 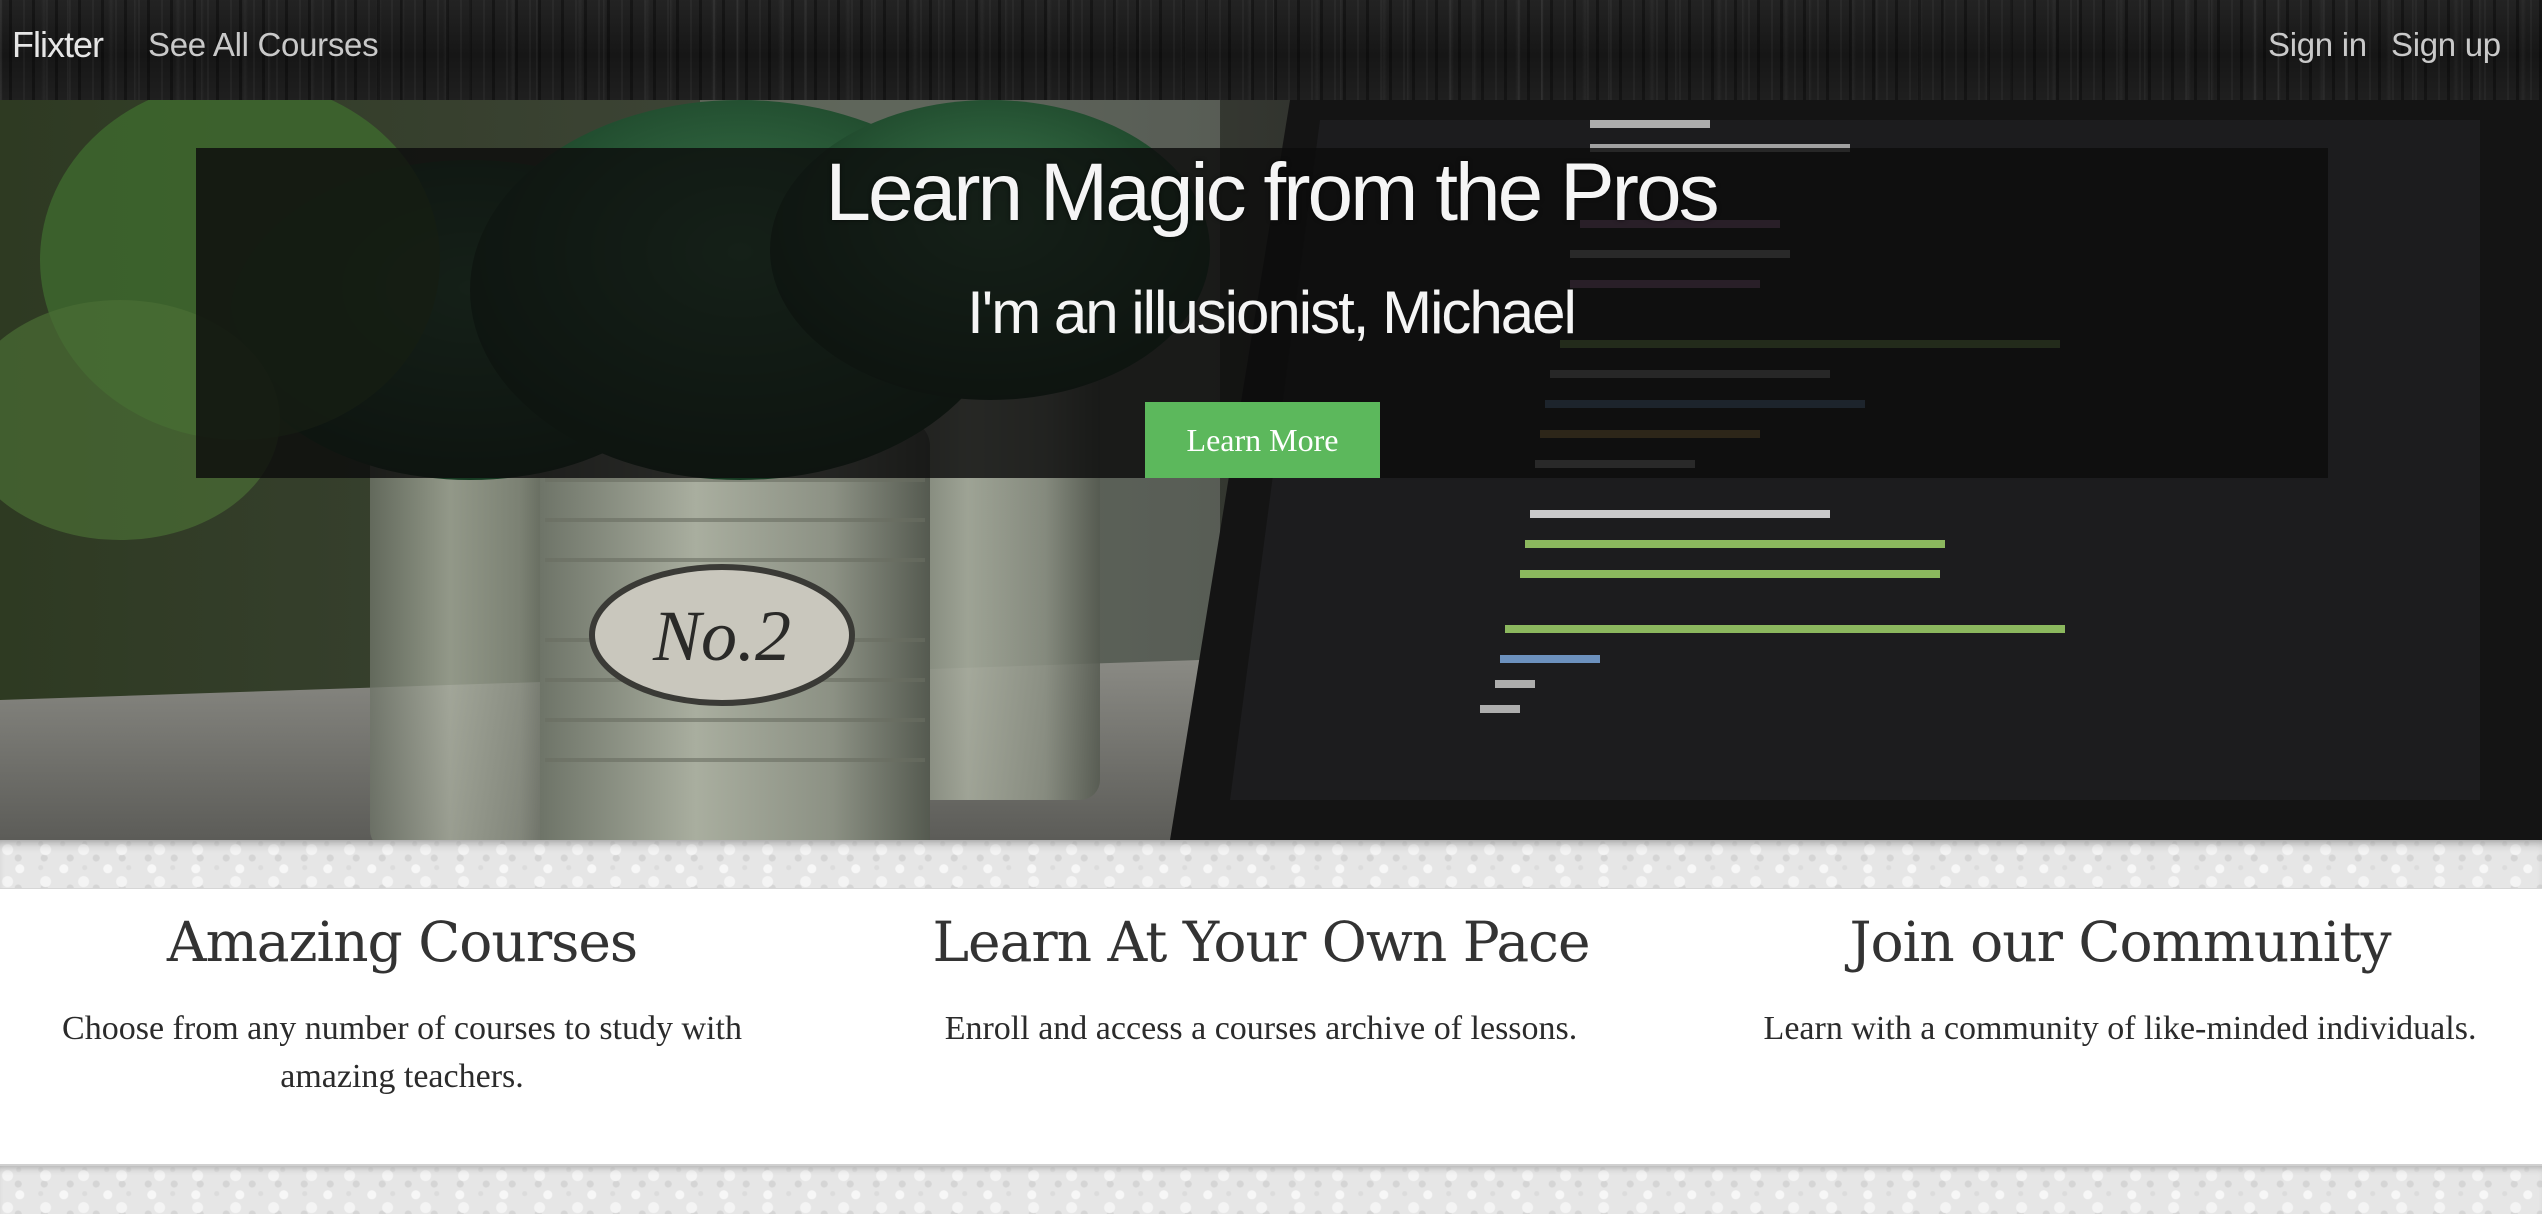 I want to click on sign-in-link: Sign in, so click(x=2317, y=45).